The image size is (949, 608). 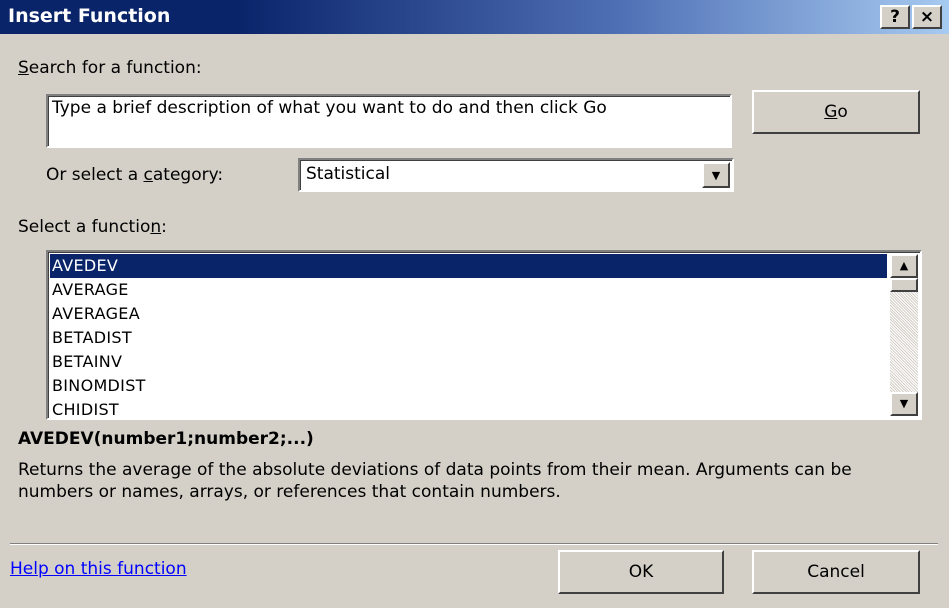 I want to click on ok-button: OK, so click(x=641, y=572).